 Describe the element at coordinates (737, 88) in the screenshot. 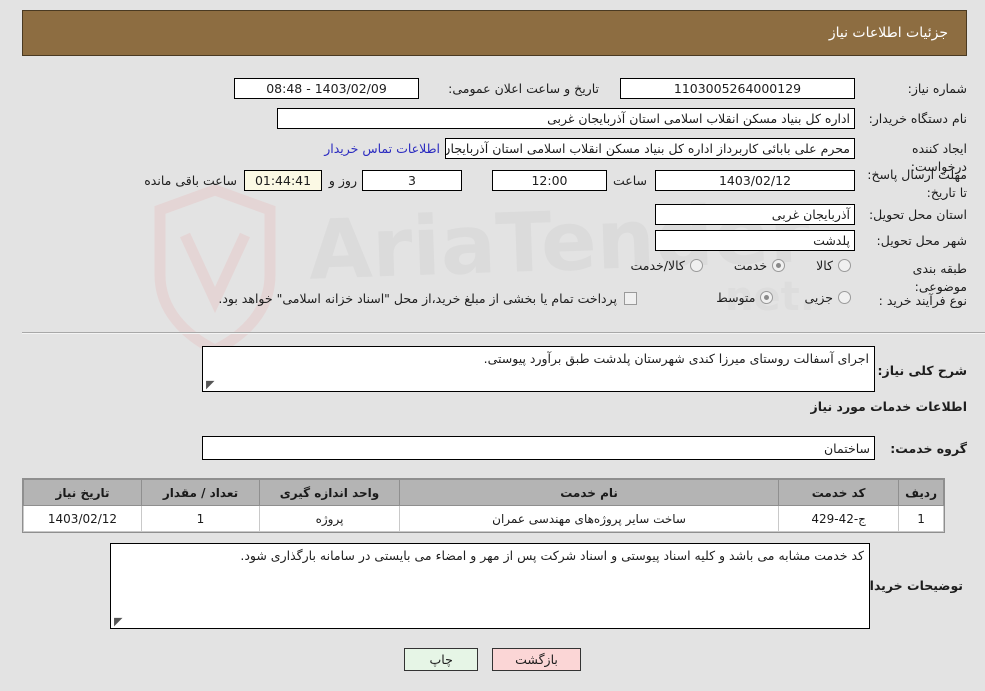

I see `need-number-value: 1103005264000129` at that location.